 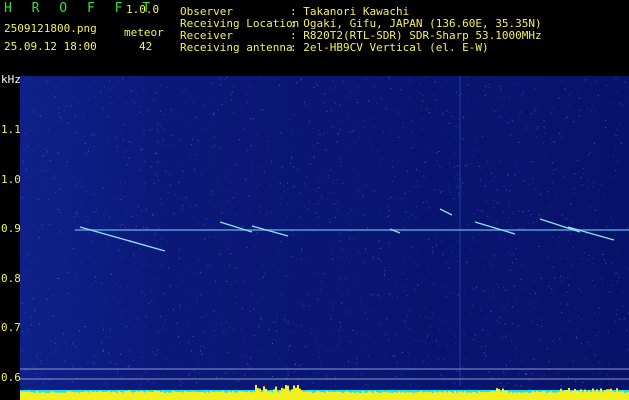 What do you see at coordinates (236, 47) in the screenshot?
I see `antenna-label: Receiving antenna` at bounding box center [236, 47].